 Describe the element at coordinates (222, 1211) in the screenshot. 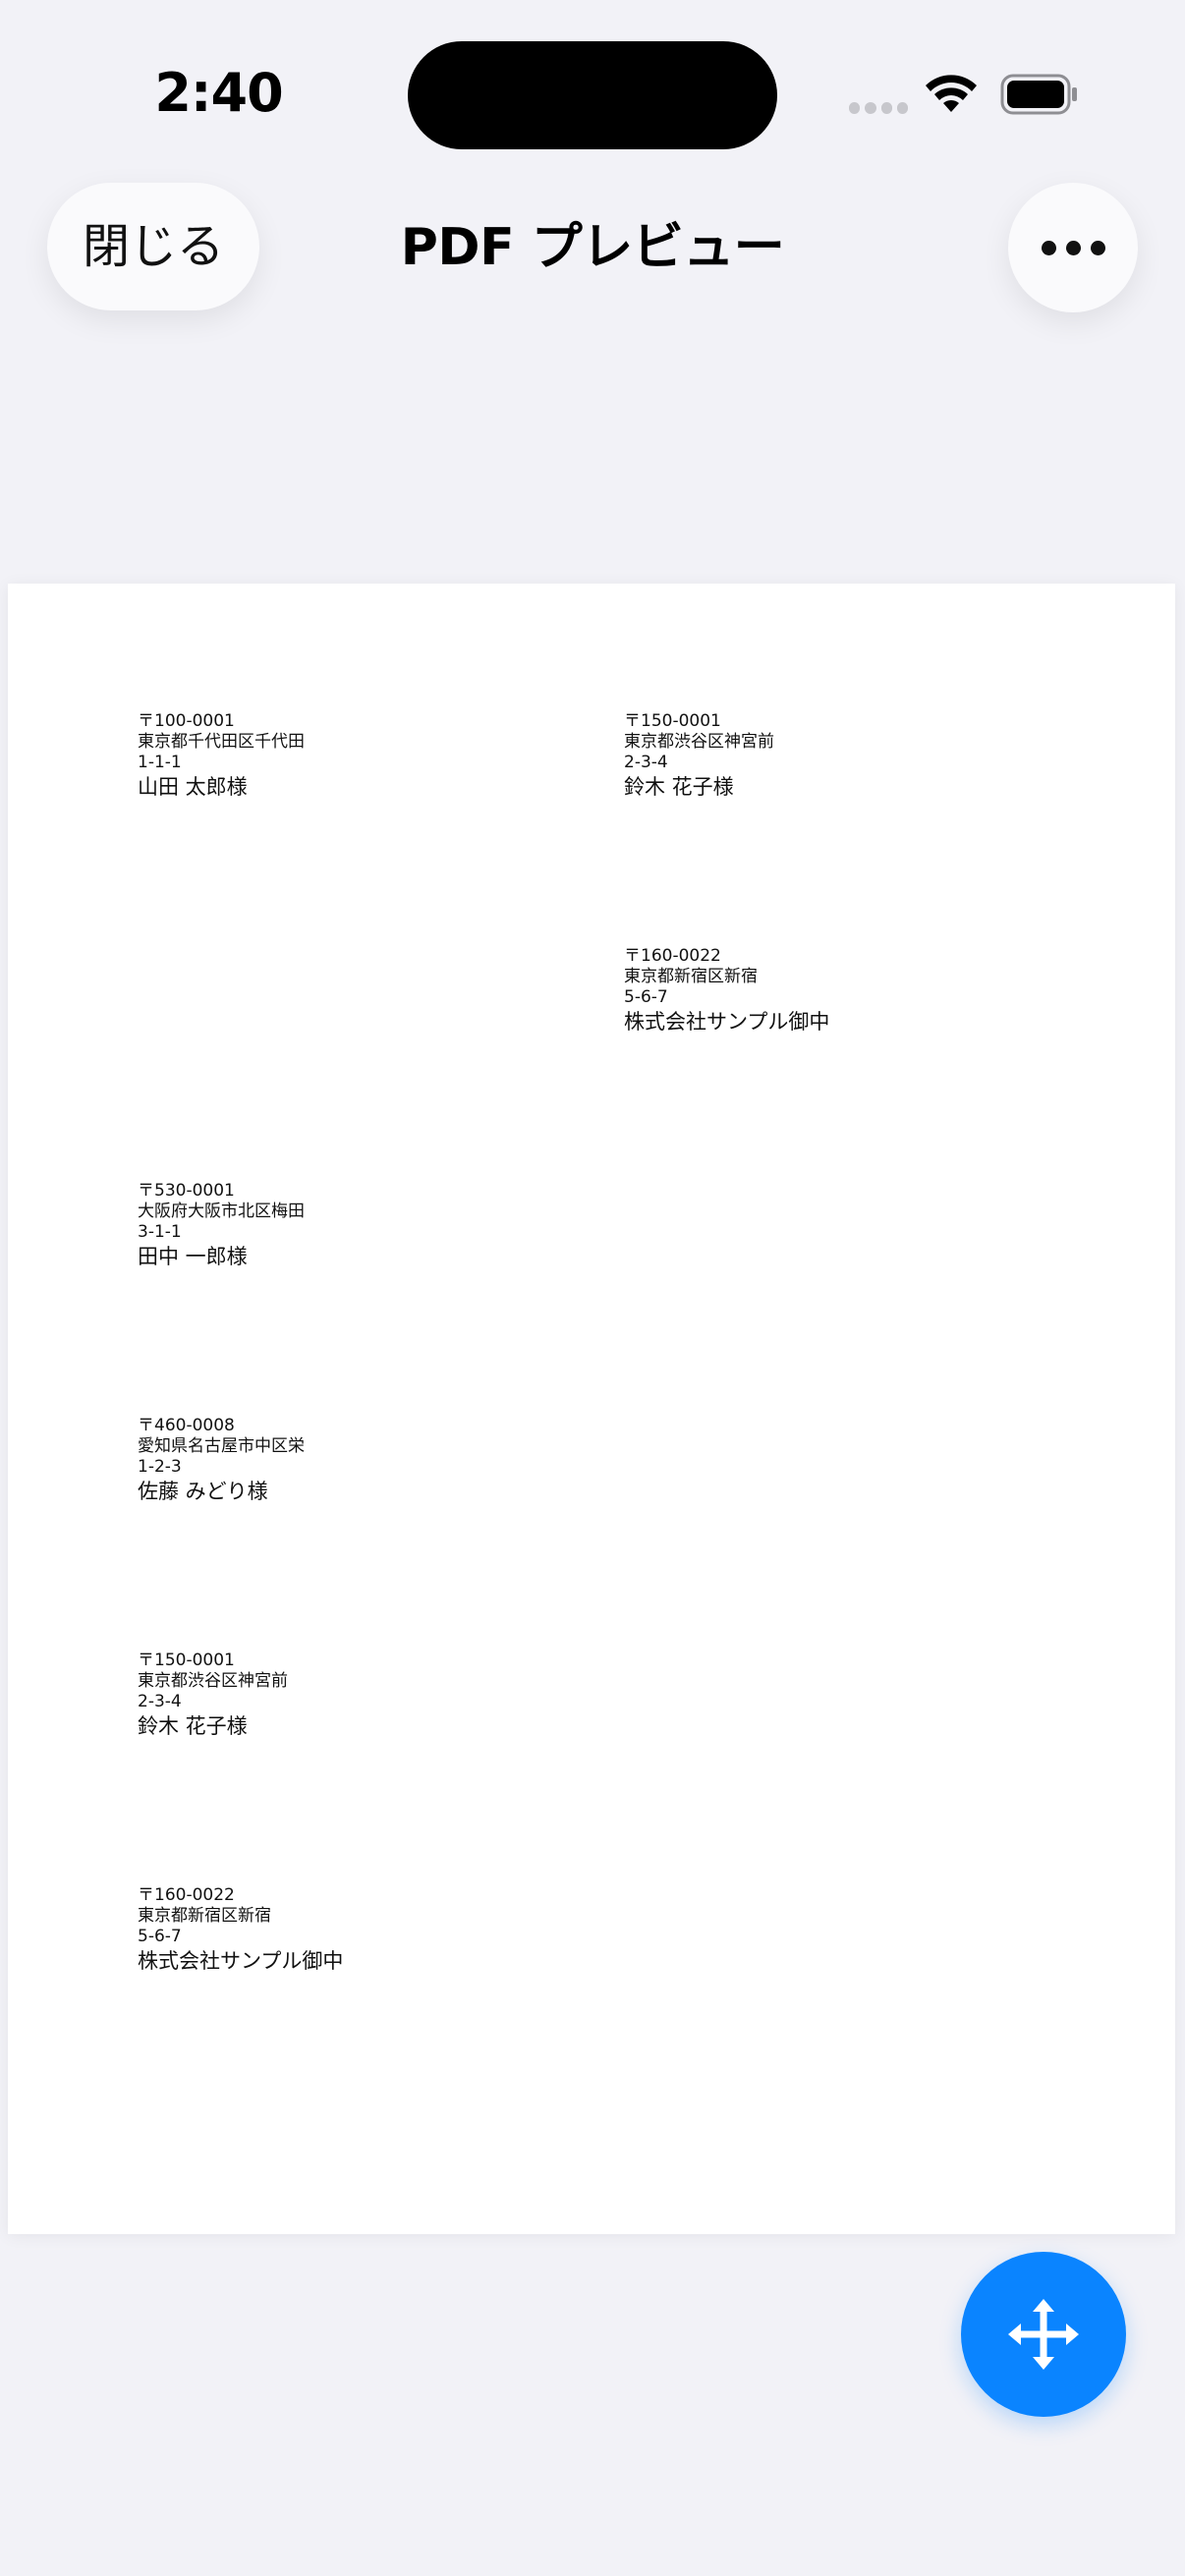

I see `address-line: 大阪府大阪市北区梅田` at that location.